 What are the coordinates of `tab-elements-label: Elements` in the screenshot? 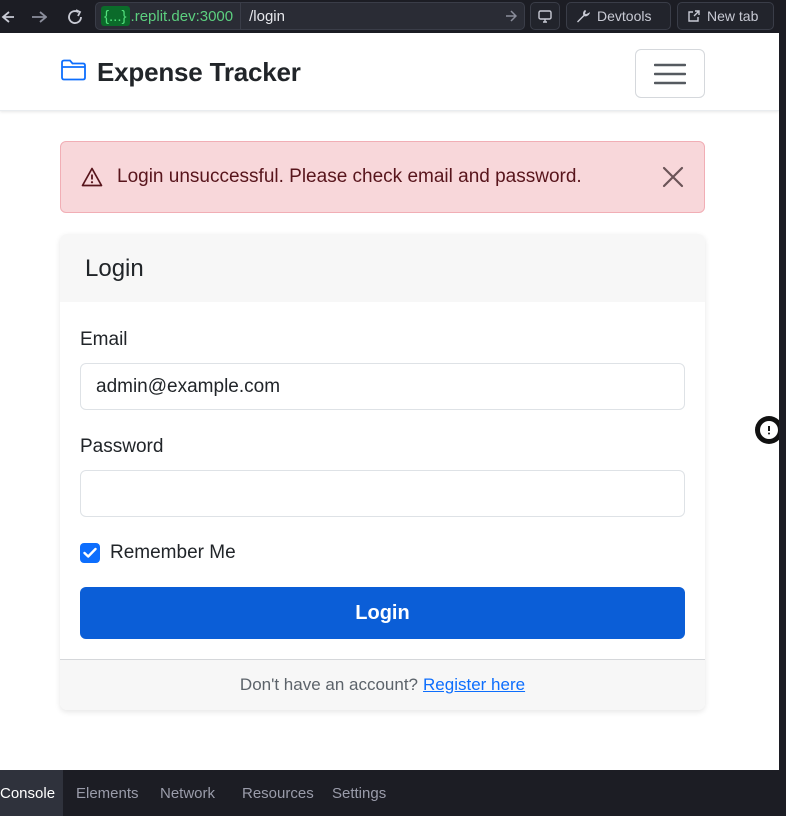 It's located at (107, 793).